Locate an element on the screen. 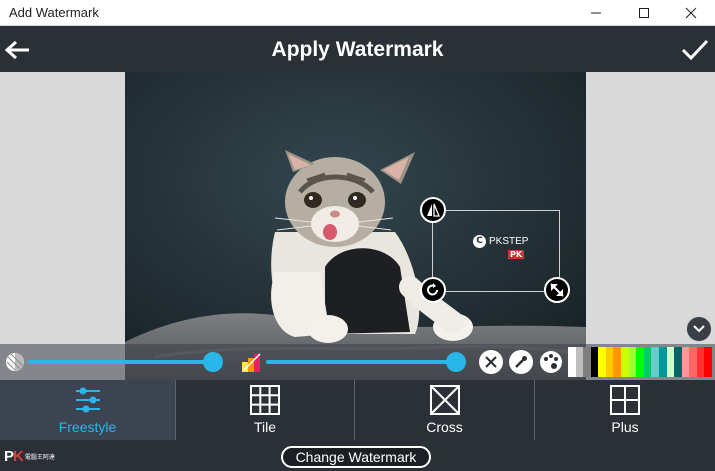 The height and width of the screenshot is (471, 715). rotate-icon is located at coordinates (432, 289).